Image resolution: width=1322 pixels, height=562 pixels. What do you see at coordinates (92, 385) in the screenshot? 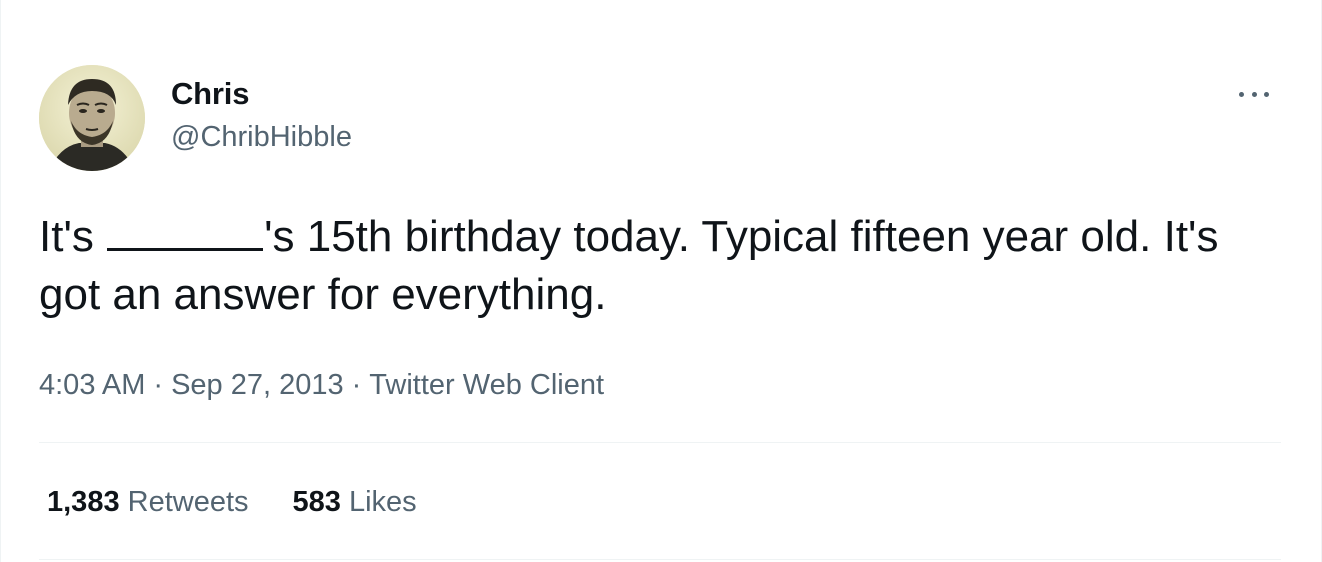
I see `tweet-time: 4:03 AM` at bounding box center [92, 385].